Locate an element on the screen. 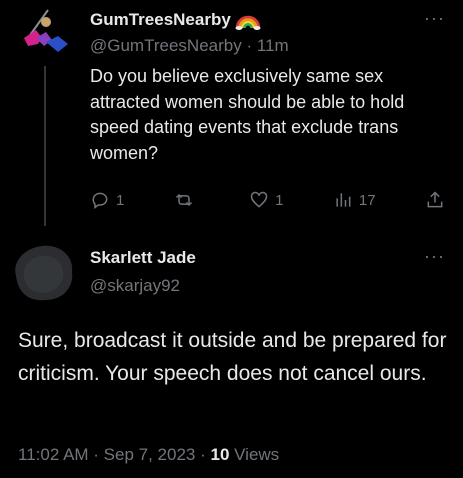  rainbow-icon is located at coordinates (248, 22).